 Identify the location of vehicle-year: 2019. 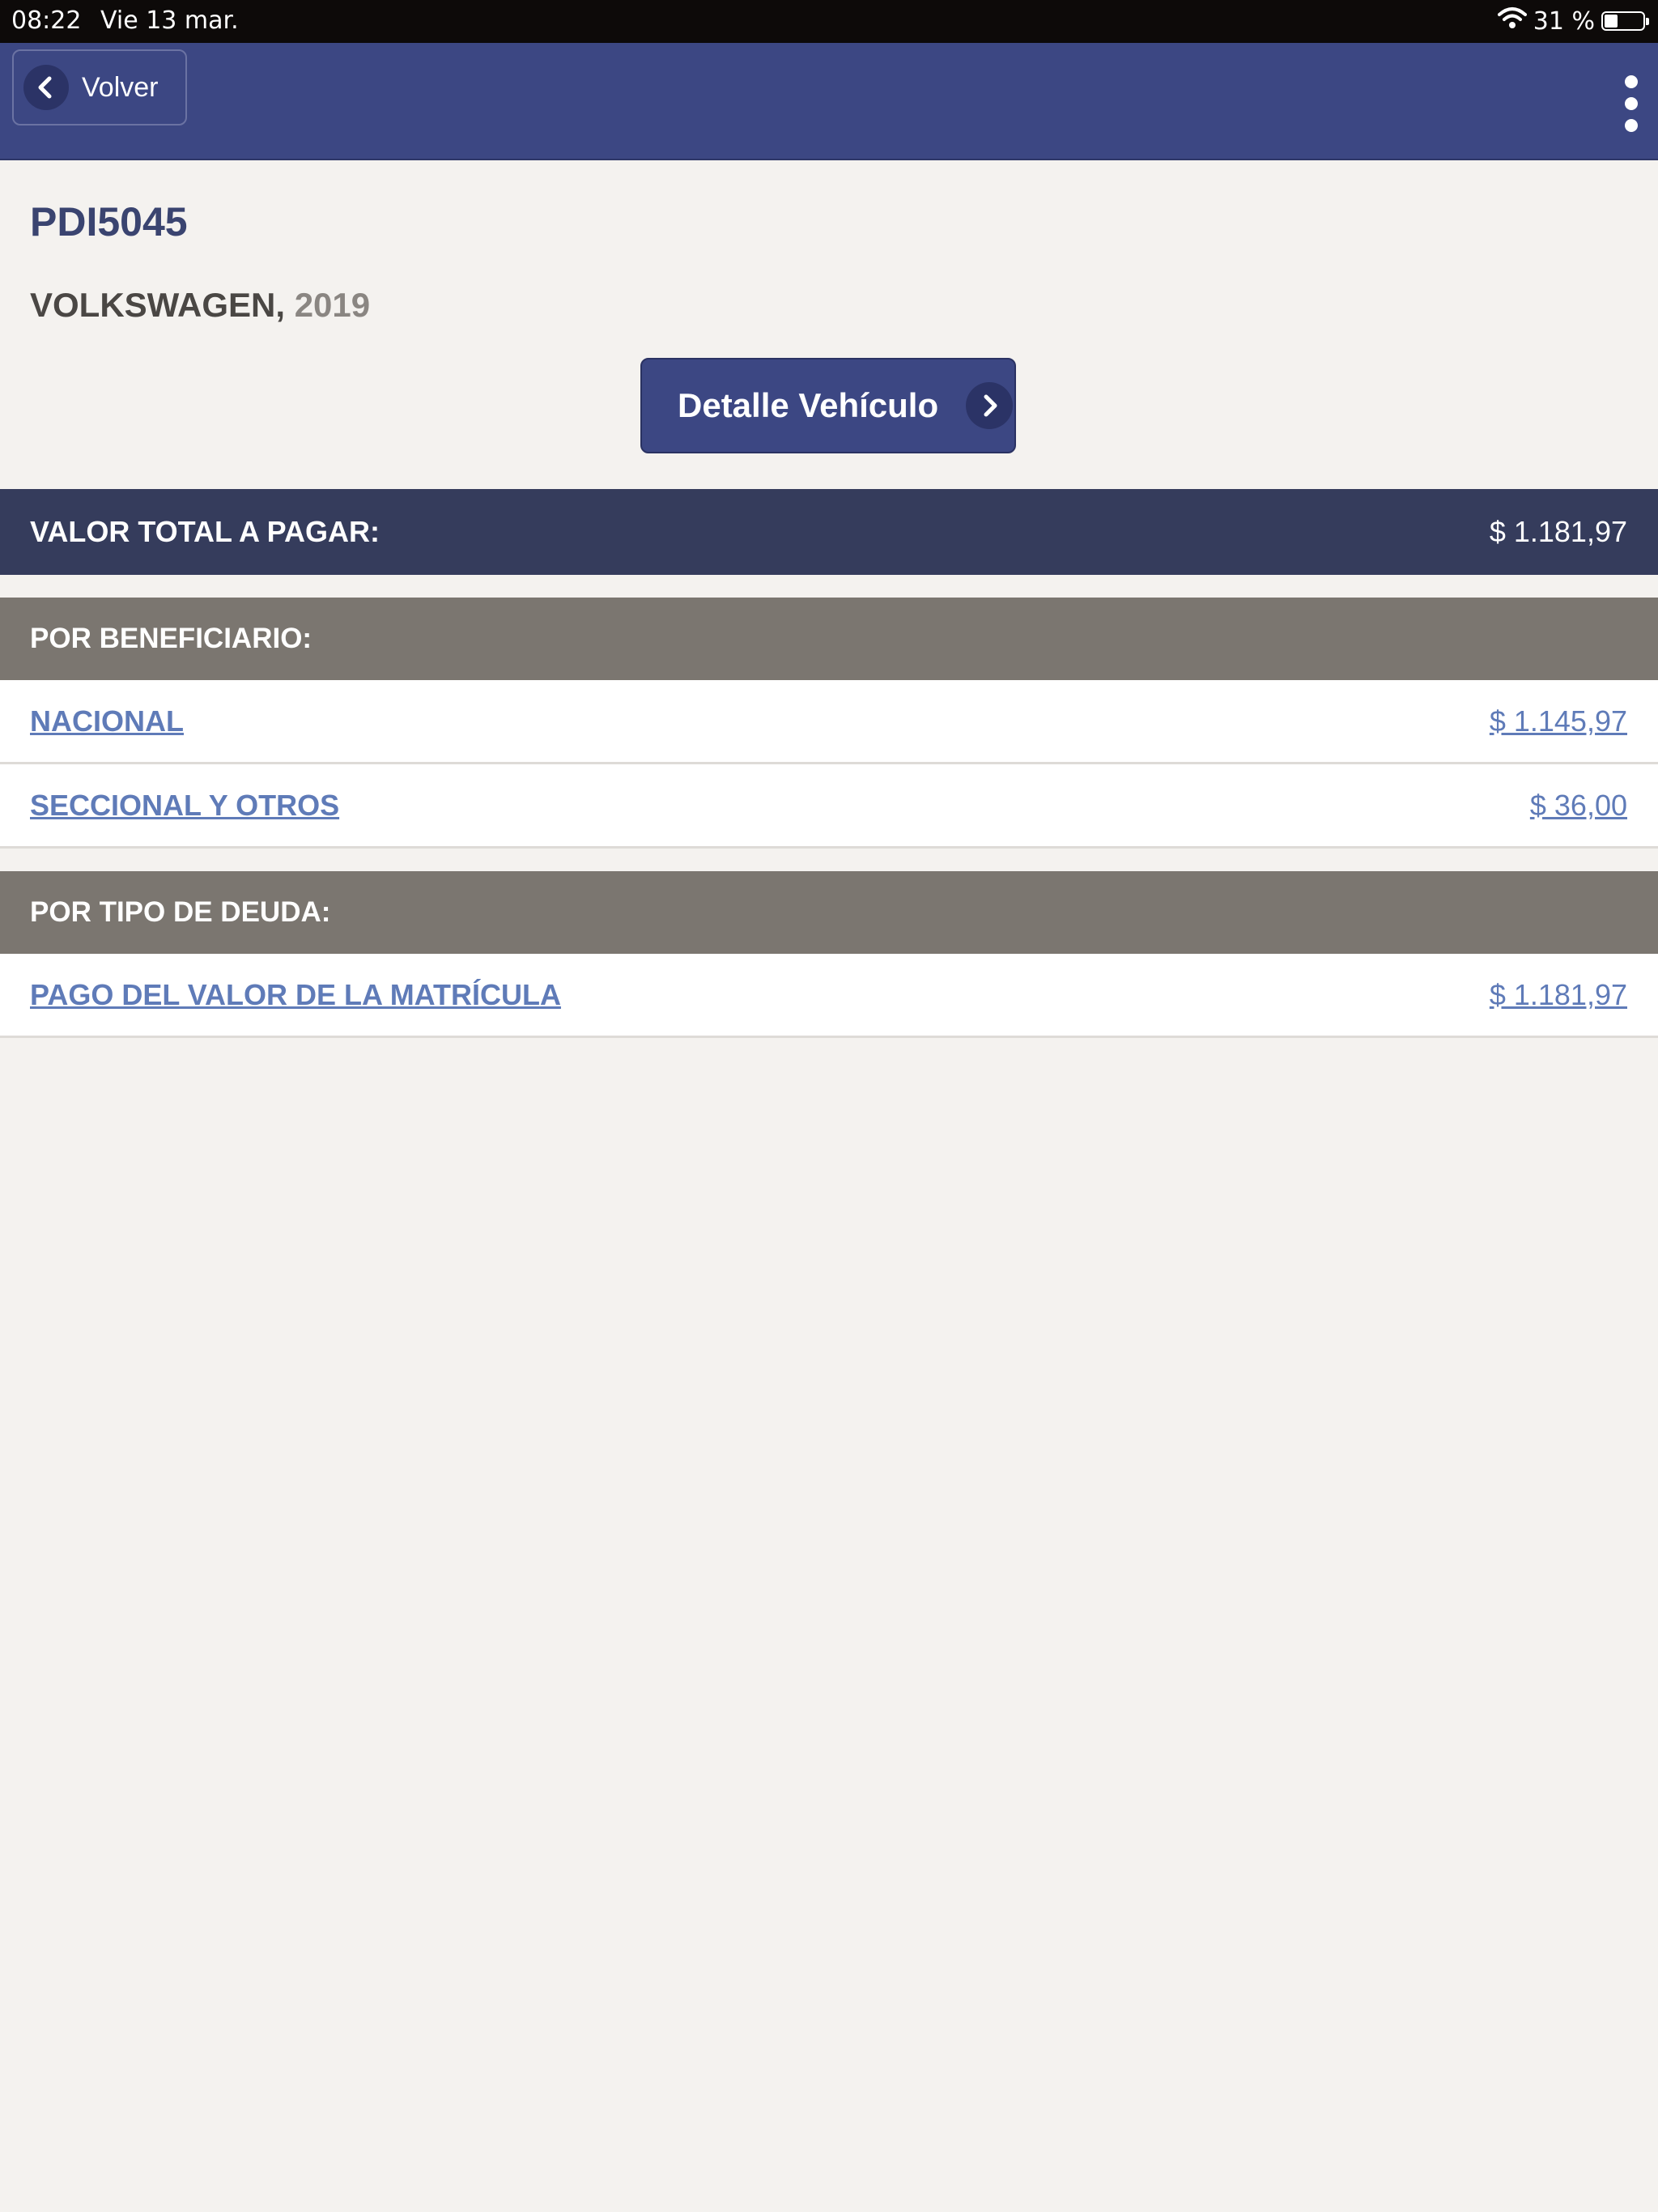
(332, 305).